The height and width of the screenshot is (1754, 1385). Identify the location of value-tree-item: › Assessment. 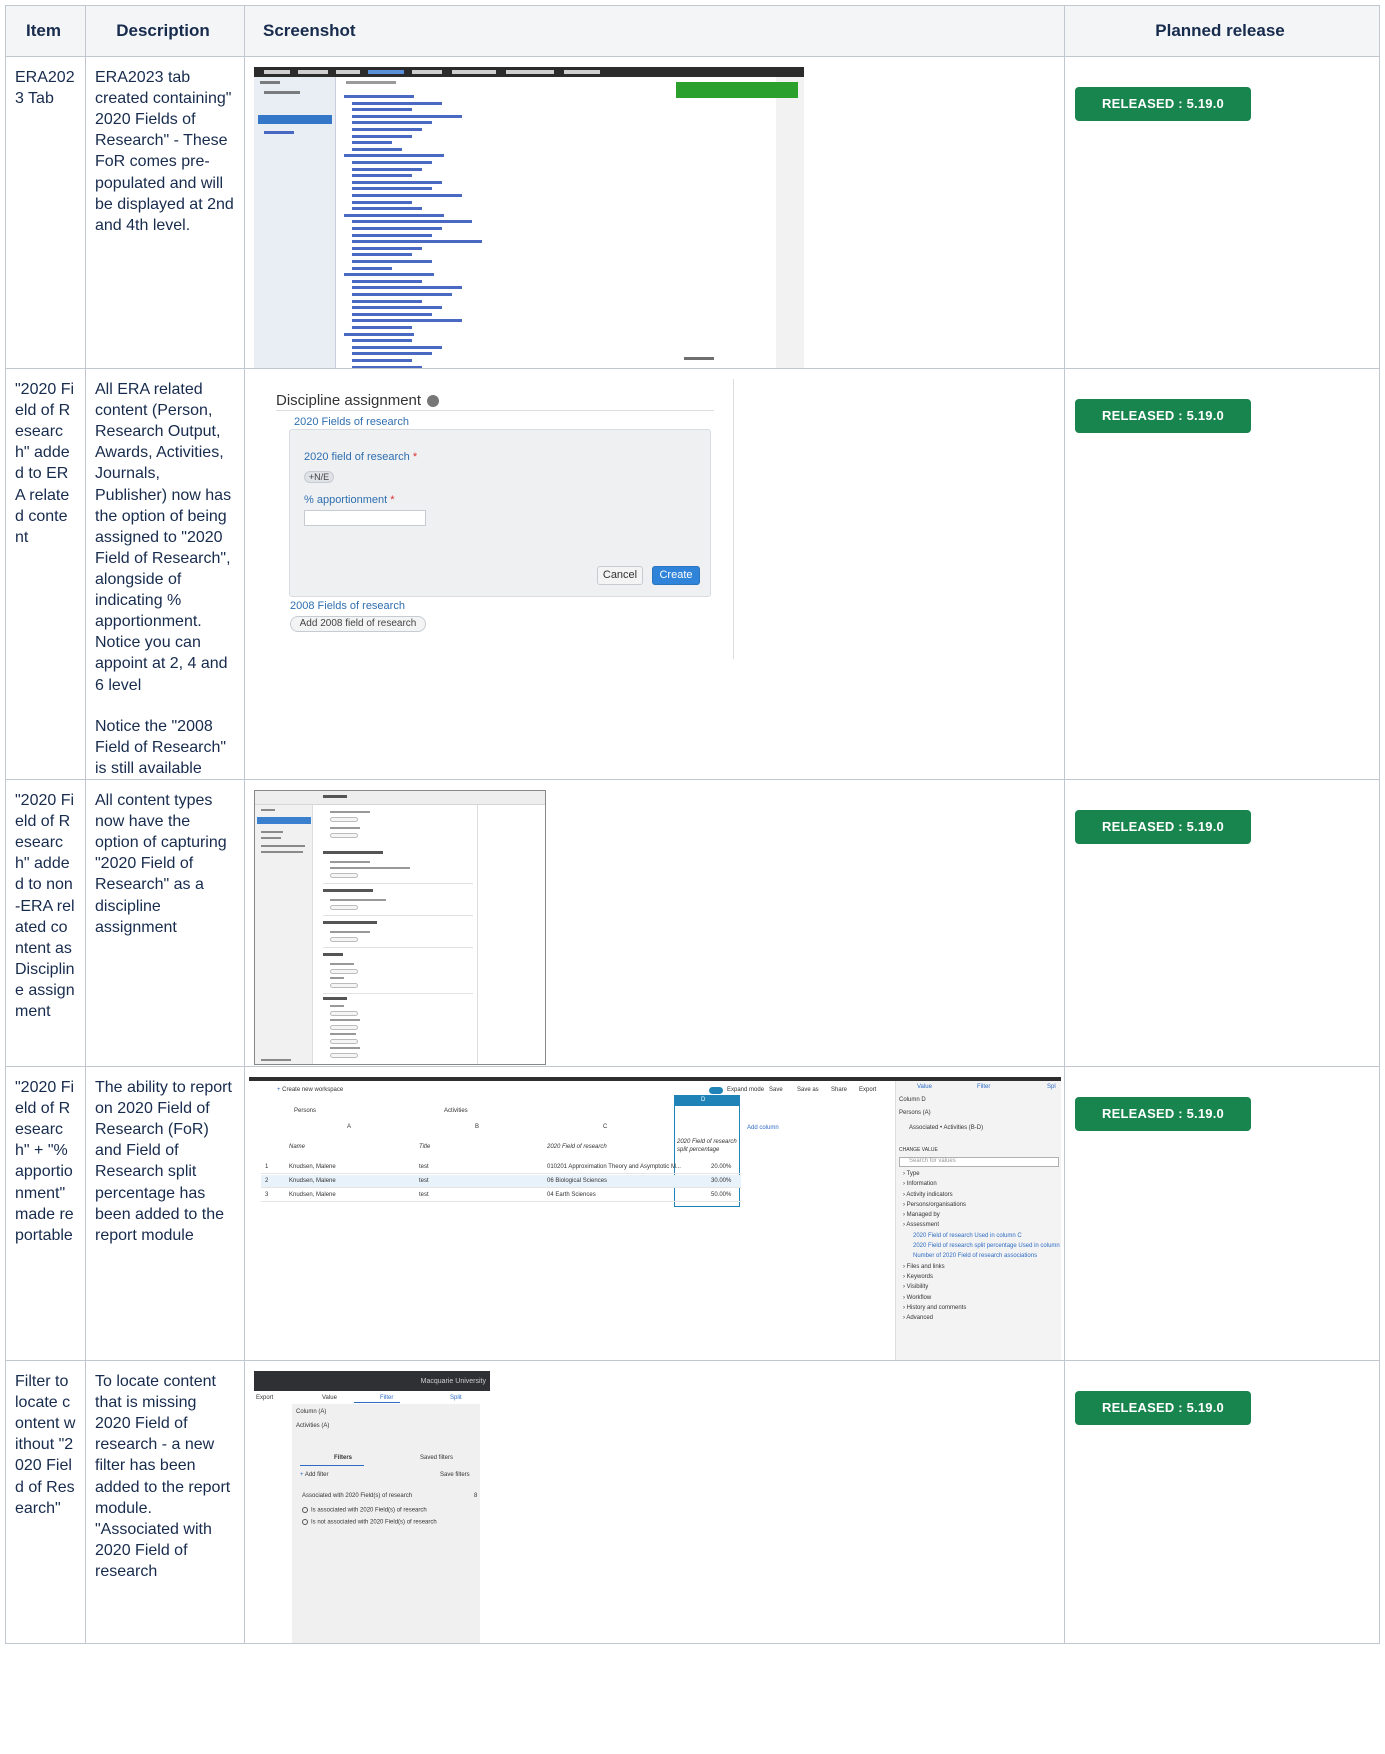
(921, 1226).